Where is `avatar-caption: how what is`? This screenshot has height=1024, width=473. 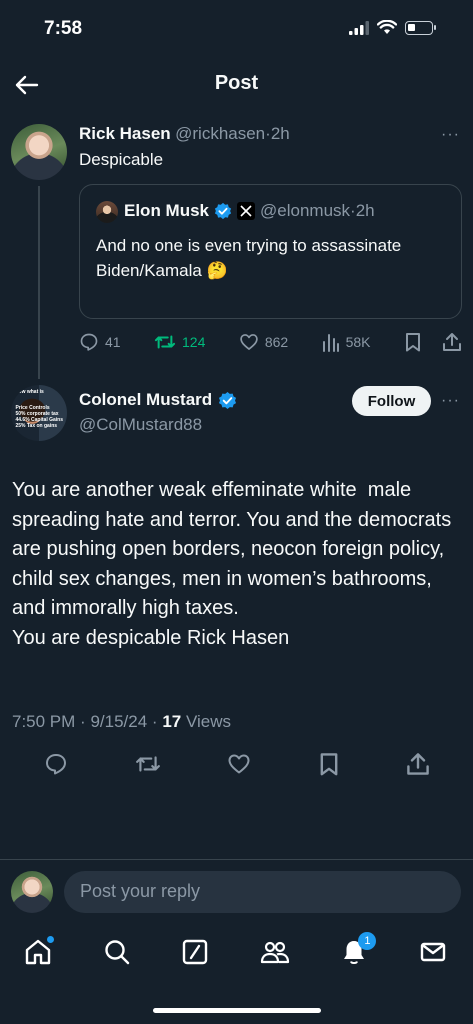
avatar-caption: how what is is located at coordinates (29, 392).